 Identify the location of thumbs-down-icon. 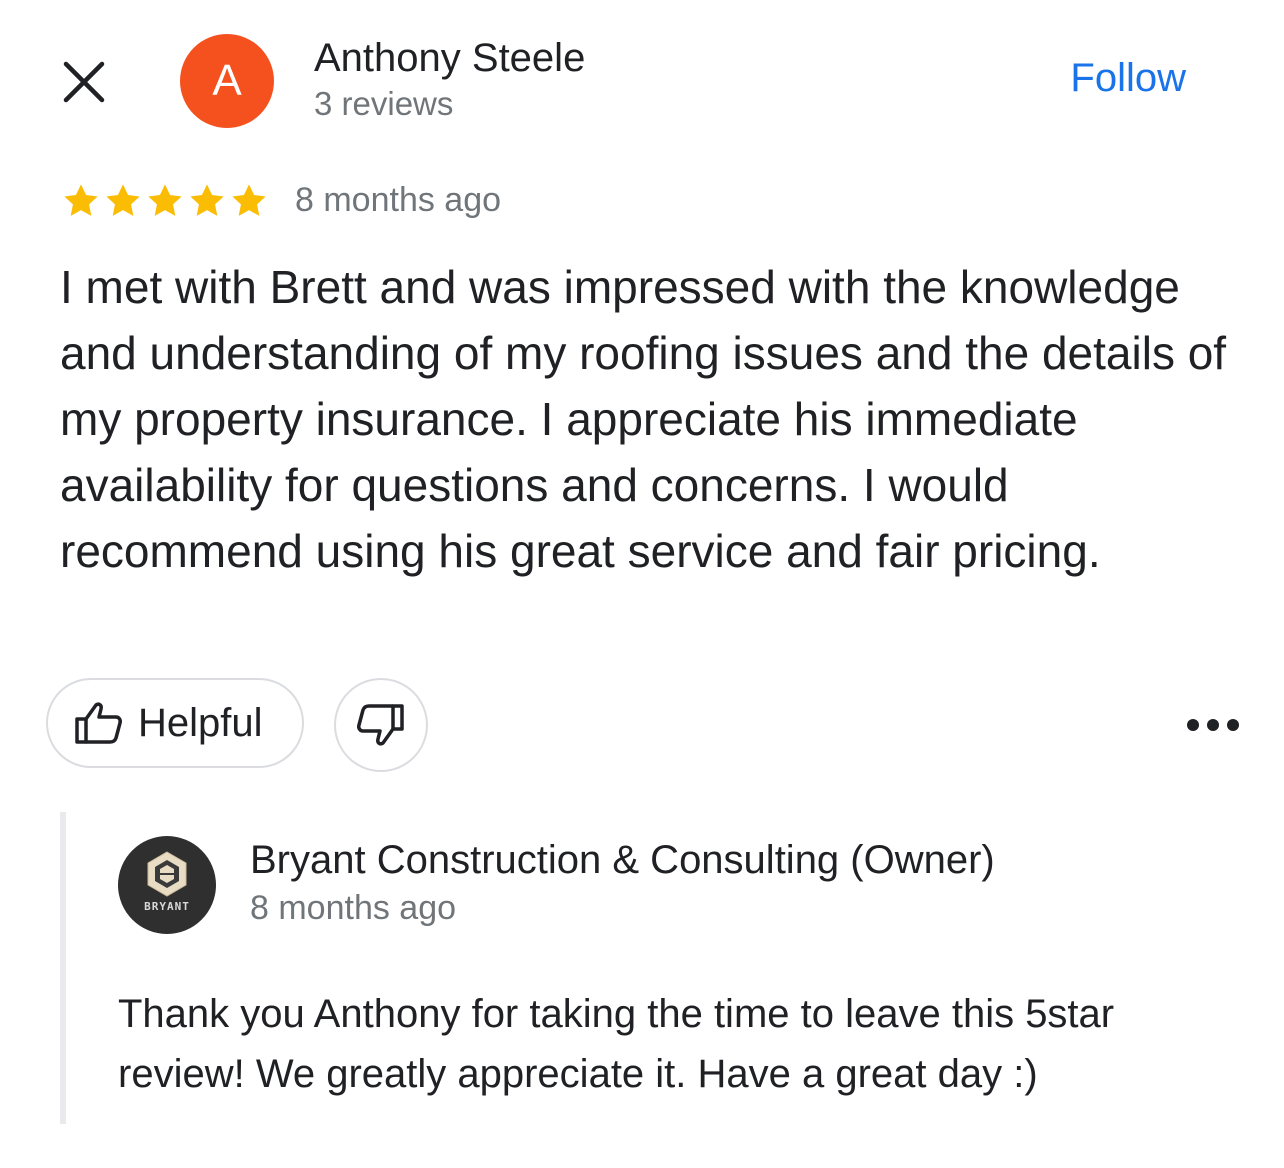
(380, 725).